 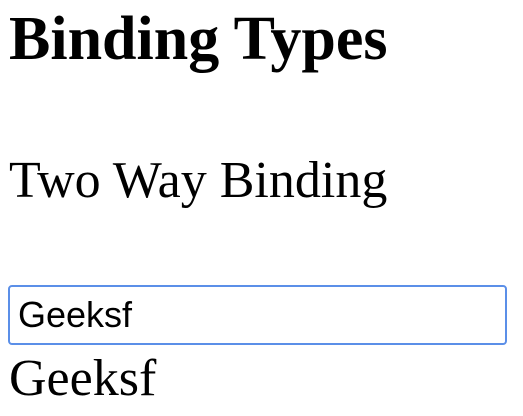 I want to click on text-input-container, so click(x=257, y=315).